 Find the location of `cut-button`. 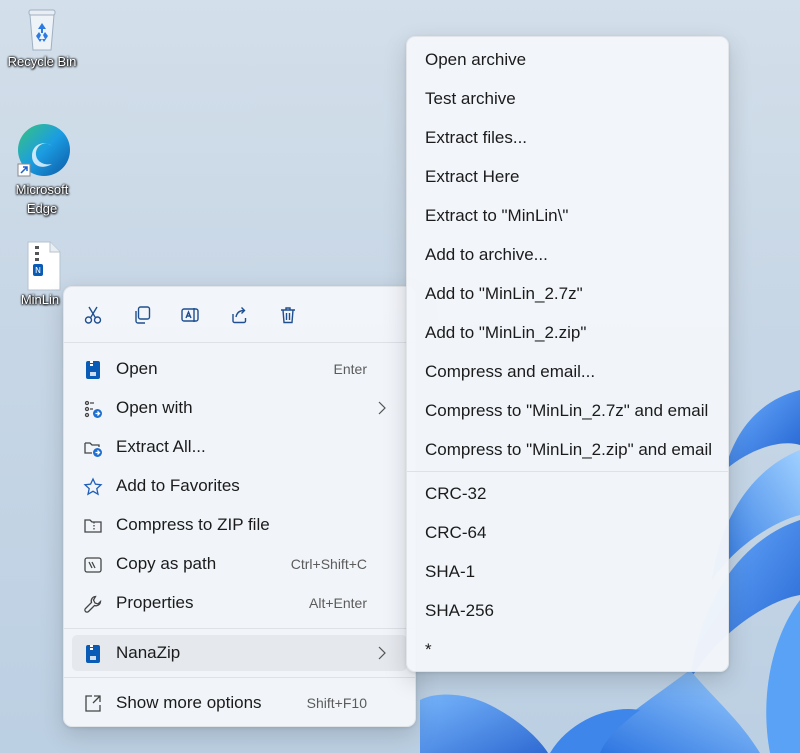

cut-button is located at coordinates (93, 315).